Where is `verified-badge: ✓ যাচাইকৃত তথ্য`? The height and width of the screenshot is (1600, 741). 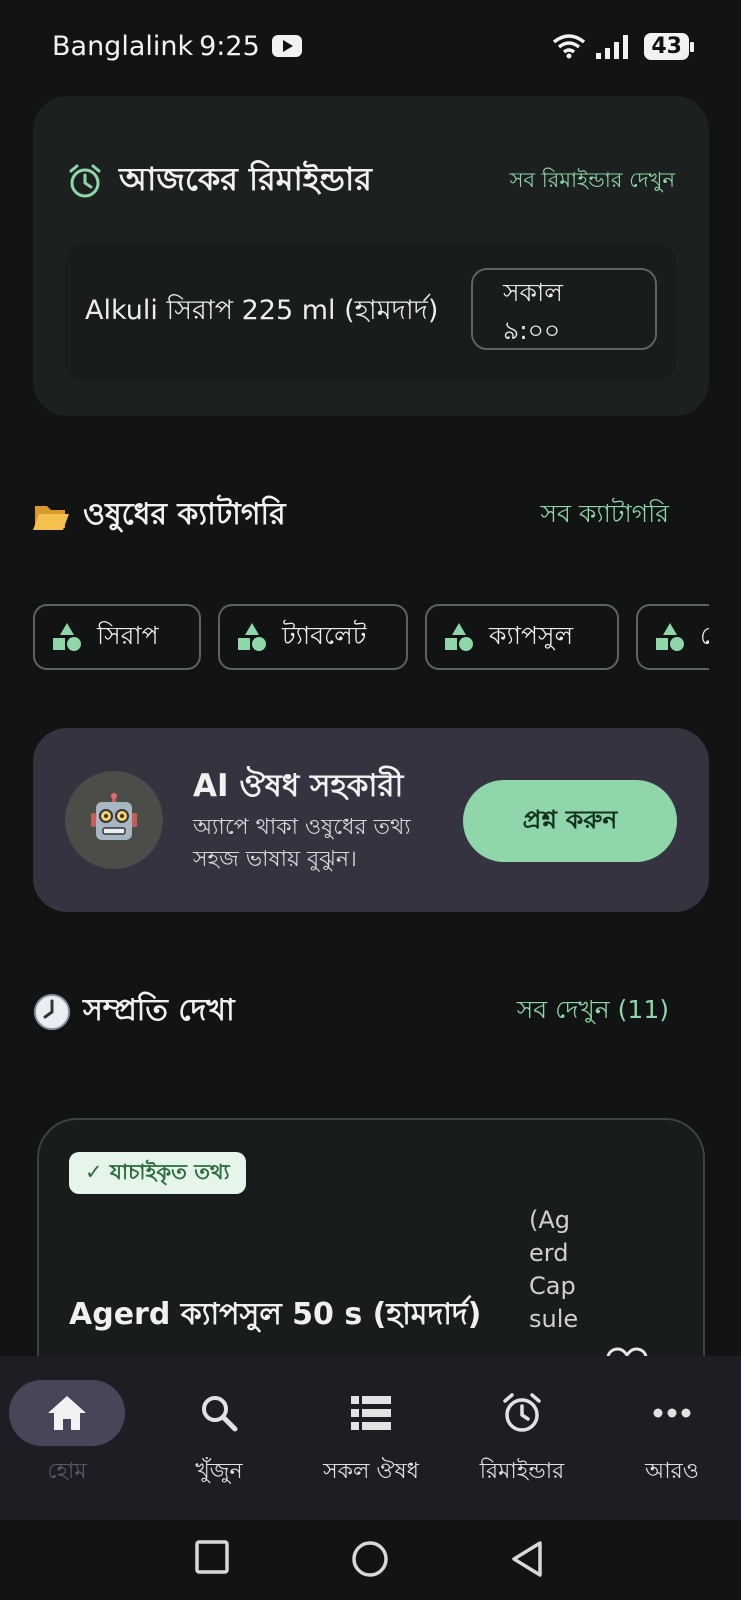 verified-badge: ✓ যাচাইকৃত তথ্য is located at coordinates (157, 1173).